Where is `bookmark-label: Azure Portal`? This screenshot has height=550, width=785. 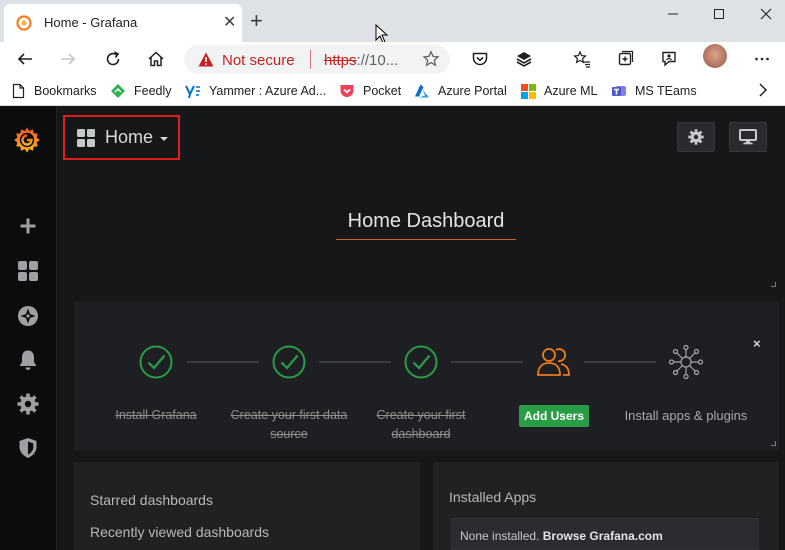
bookmark-label: Azure Portal is located at coordinates (472, 91).